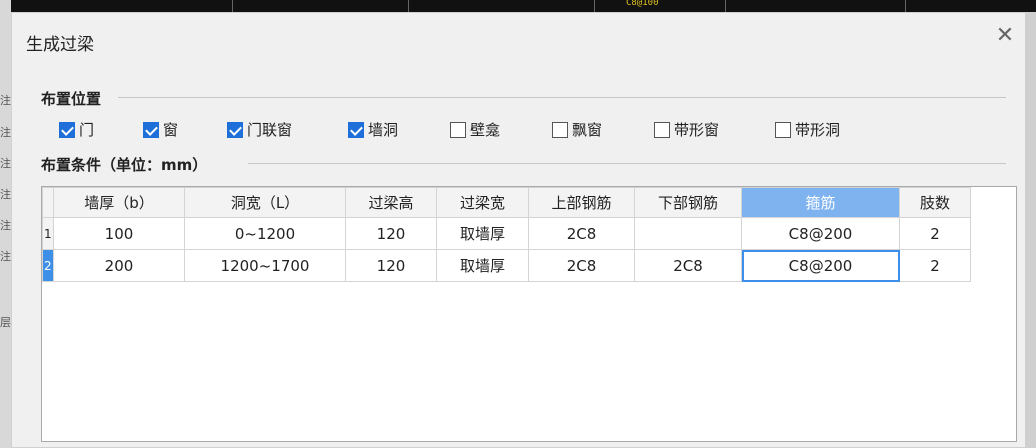 This screenshot has width=1036, height=448. I want to click on background-tag: C8@100, so click(642, 4).